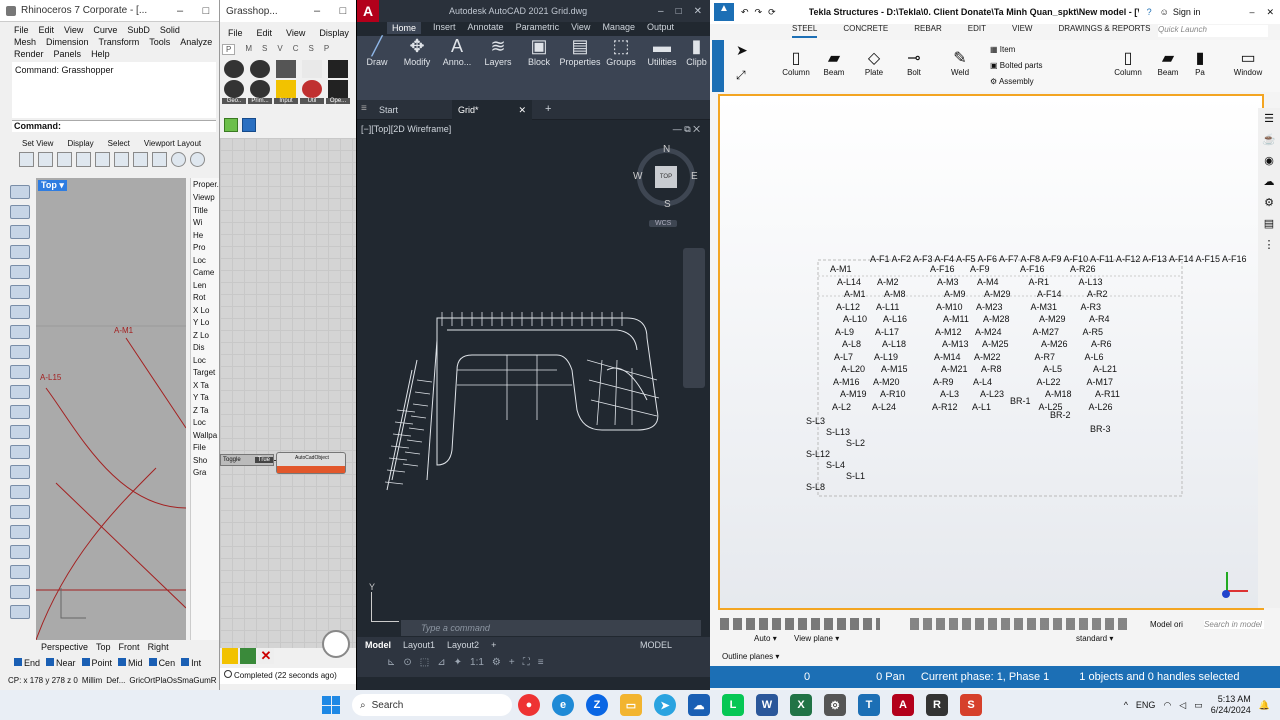 Image resolution: width=1280 pixels, height=720 pixels. Describe the element at coordinates (172, 143) in the screenshot. I see `tab-viewport-layout: Viewport Layout` at that location.